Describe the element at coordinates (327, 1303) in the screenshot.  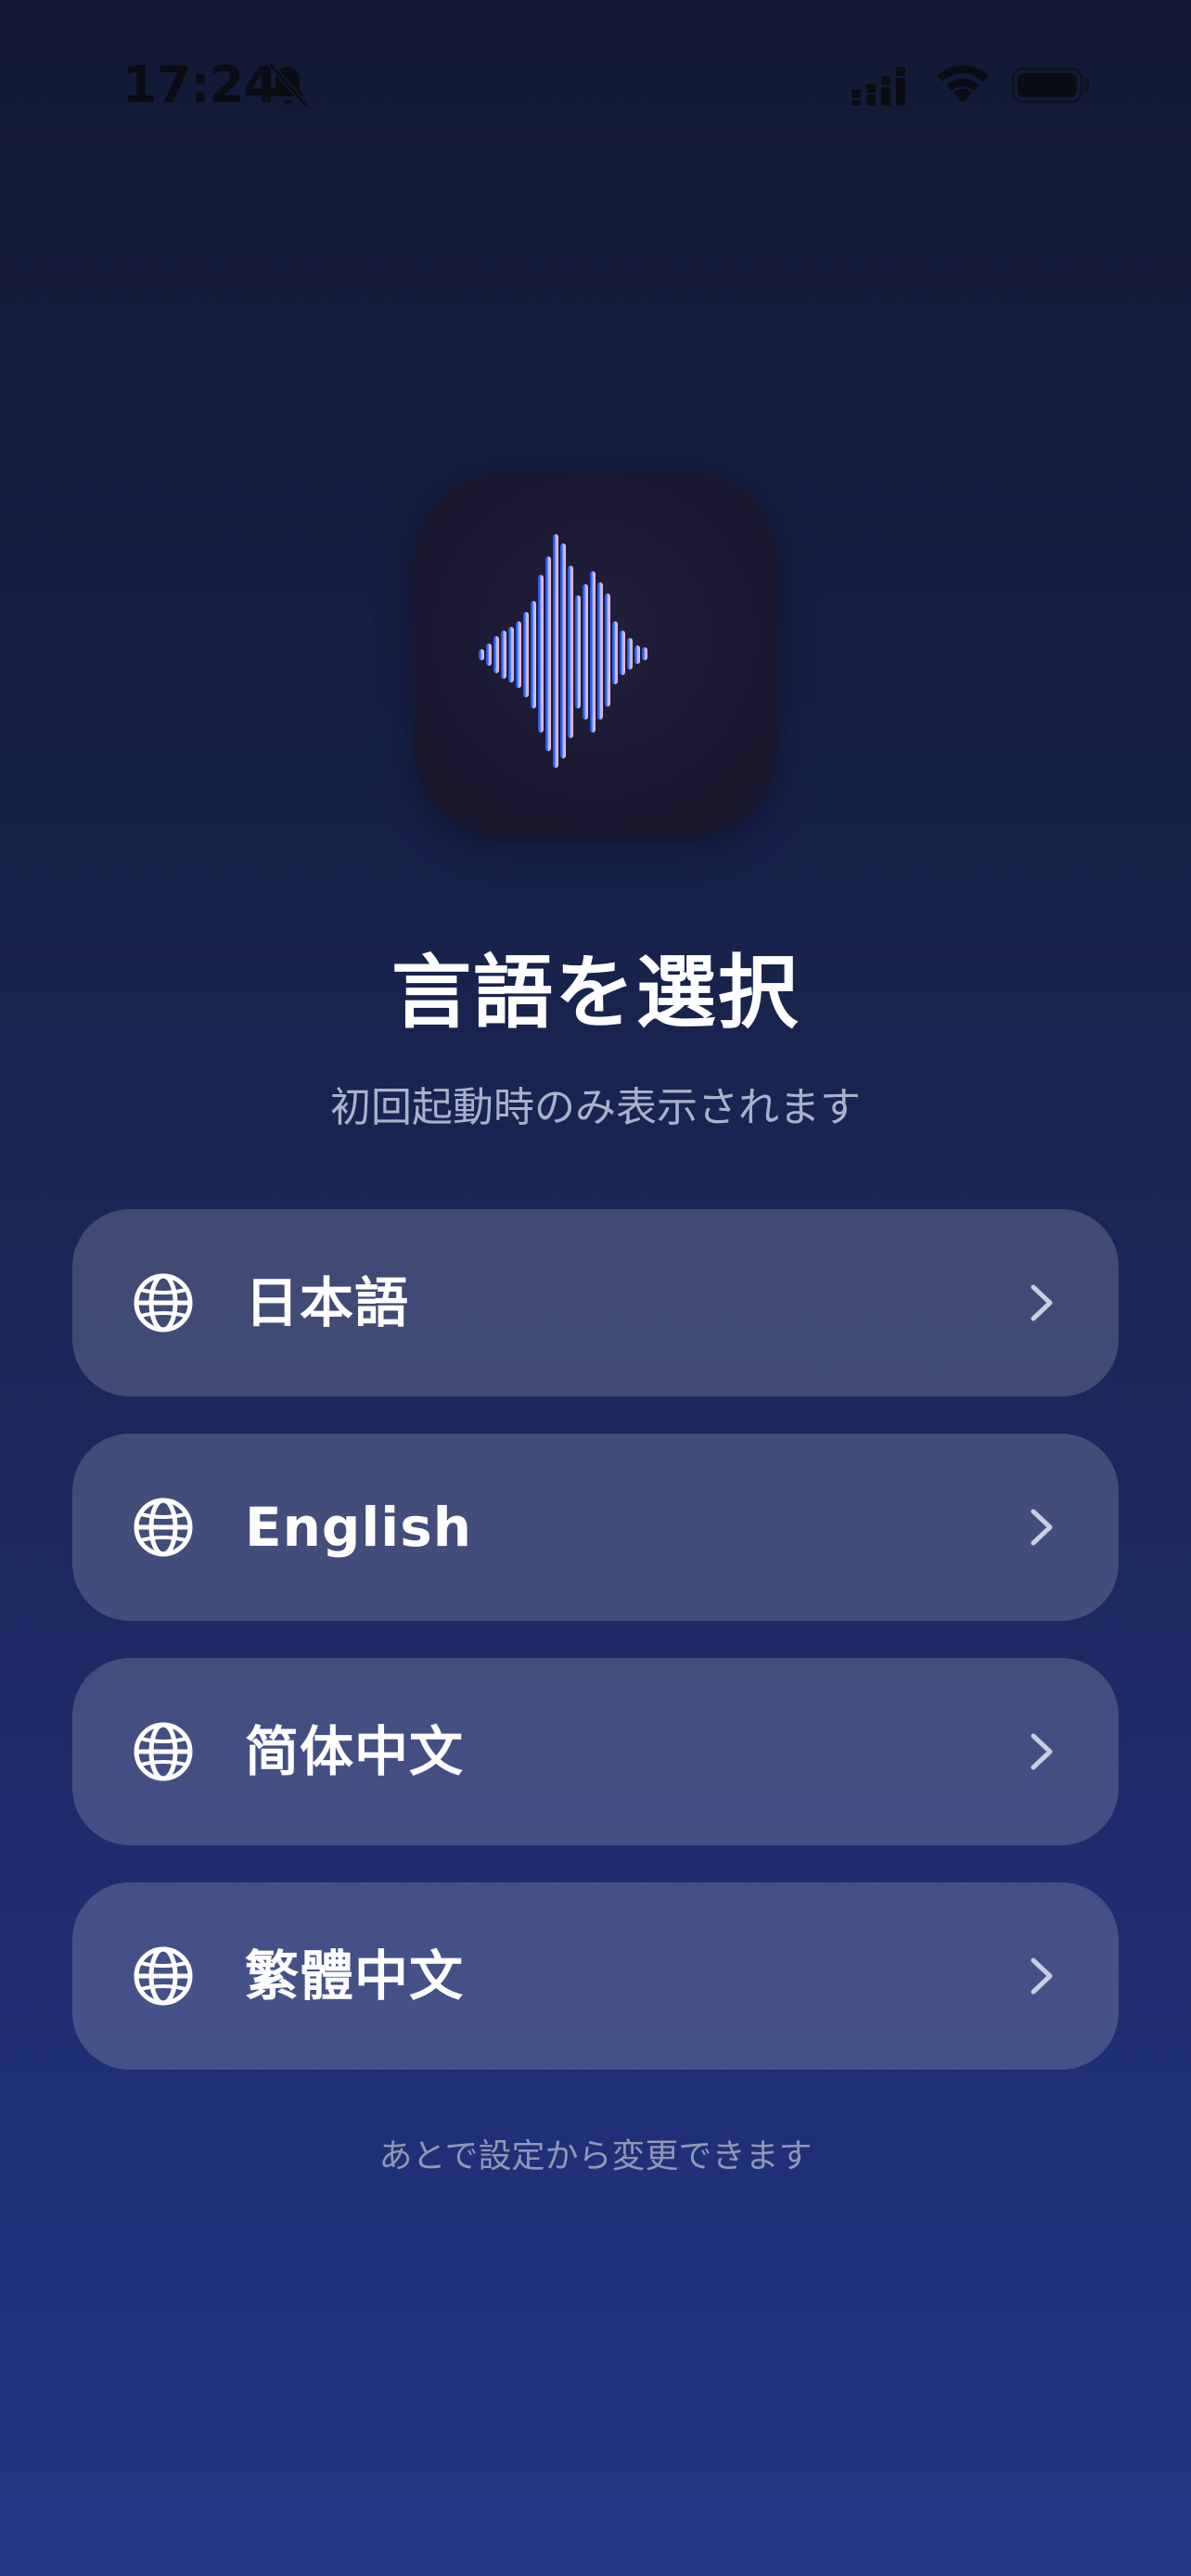
I see `language-label: 日本語` at that location.